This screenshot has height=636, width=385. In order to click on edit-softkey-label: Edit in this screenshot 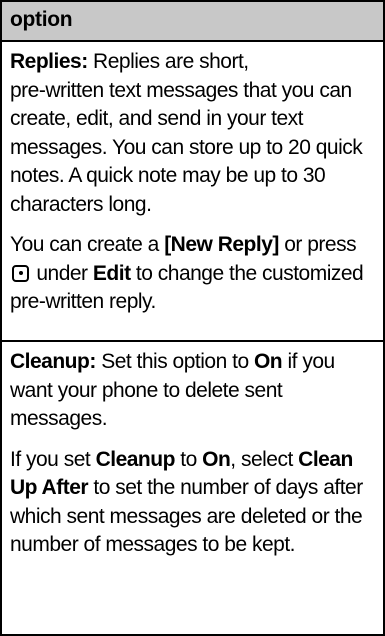, I will do `click(111, 273)`.